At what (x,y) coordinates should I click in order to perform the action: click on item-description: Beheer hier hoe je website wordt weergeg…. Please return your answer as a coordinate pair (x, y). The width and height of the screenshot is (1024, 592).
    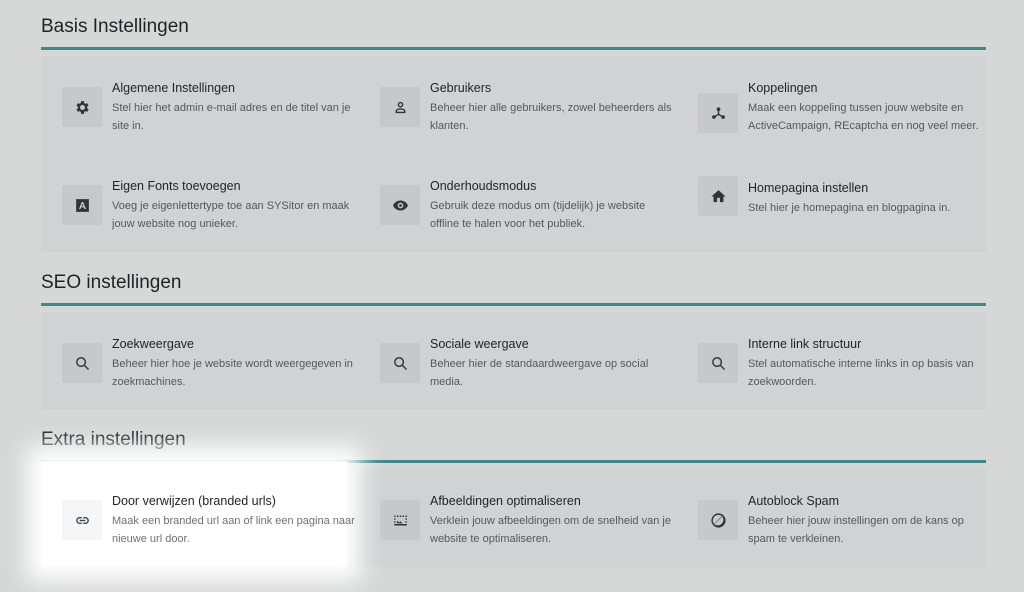
    Looking at the image, I should click on (232, 373).